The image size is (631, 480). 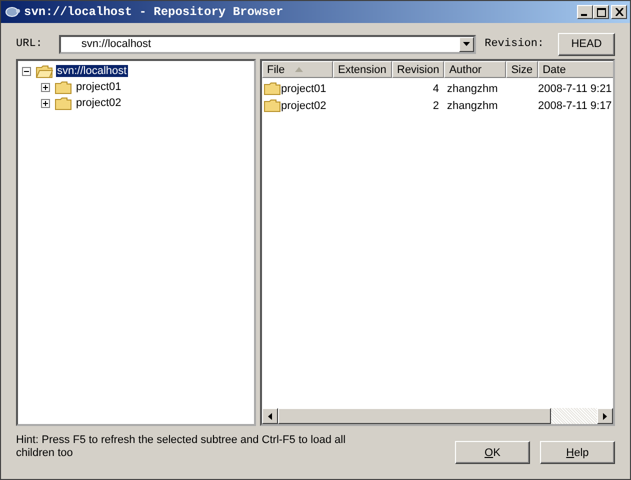 I want to click on close-button, so click(x=619, y=12).